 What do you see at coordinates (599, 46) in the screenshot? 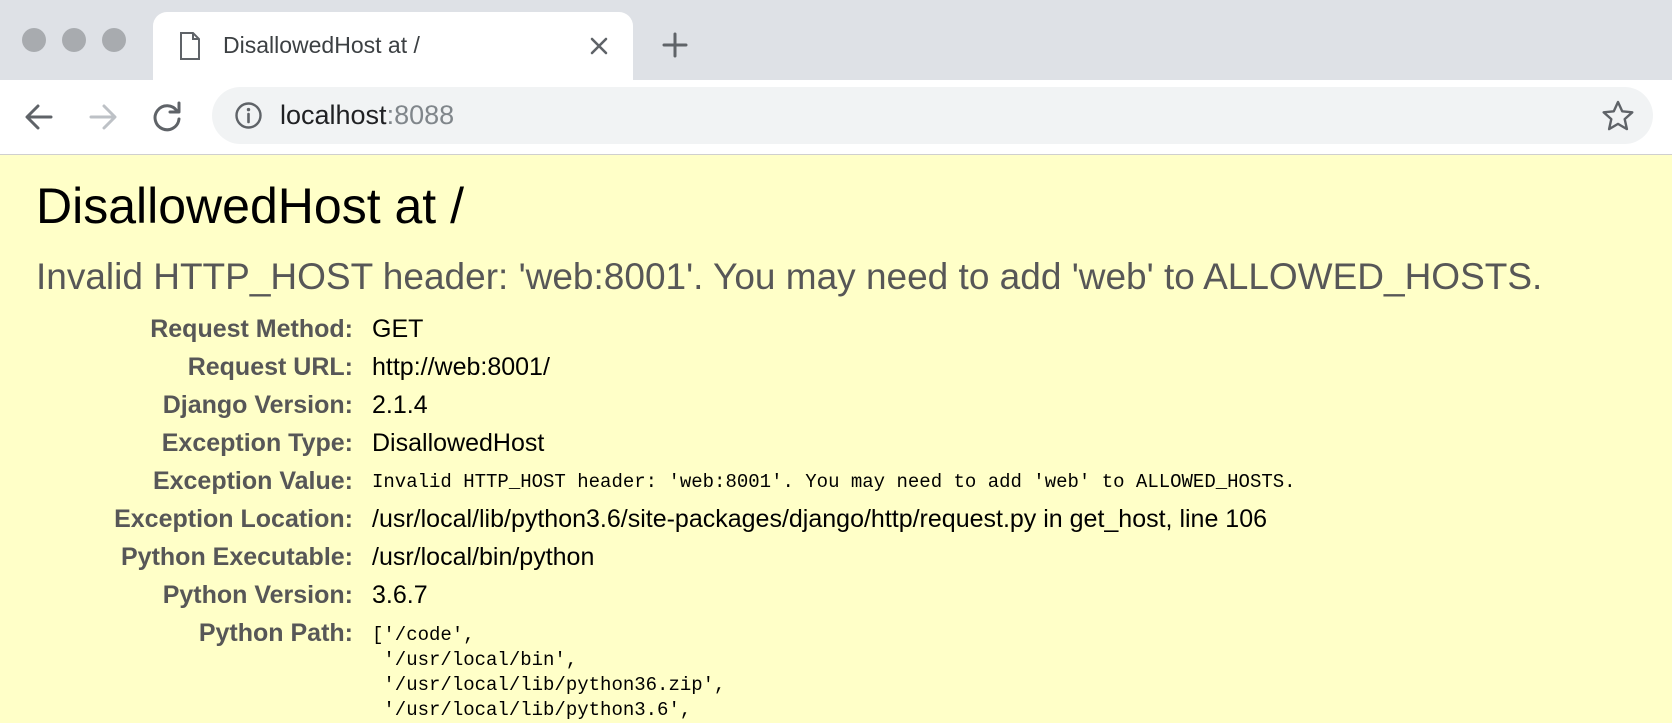
I see `close-tab-icon` at bounding box center [599, 46].